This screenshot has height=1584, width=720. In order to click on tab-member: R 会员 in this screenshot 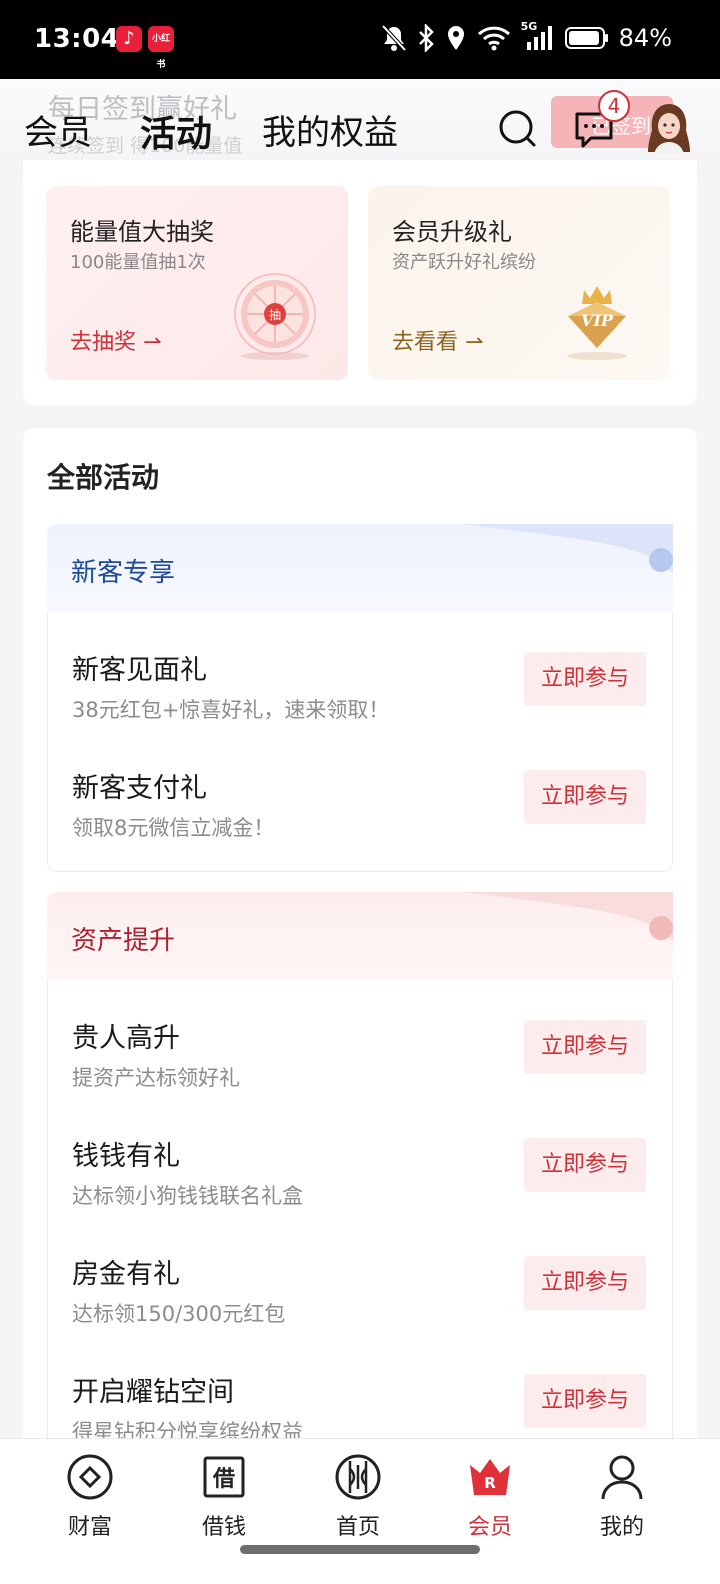, I will do `click(490, 1497)`.